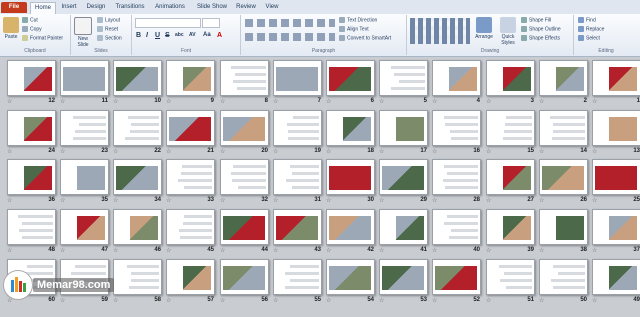  What do you see at coordinates (212, 7) in the screenshot?
I see `tab-slide-show: Slide Show` at bounding box center [212, 7].